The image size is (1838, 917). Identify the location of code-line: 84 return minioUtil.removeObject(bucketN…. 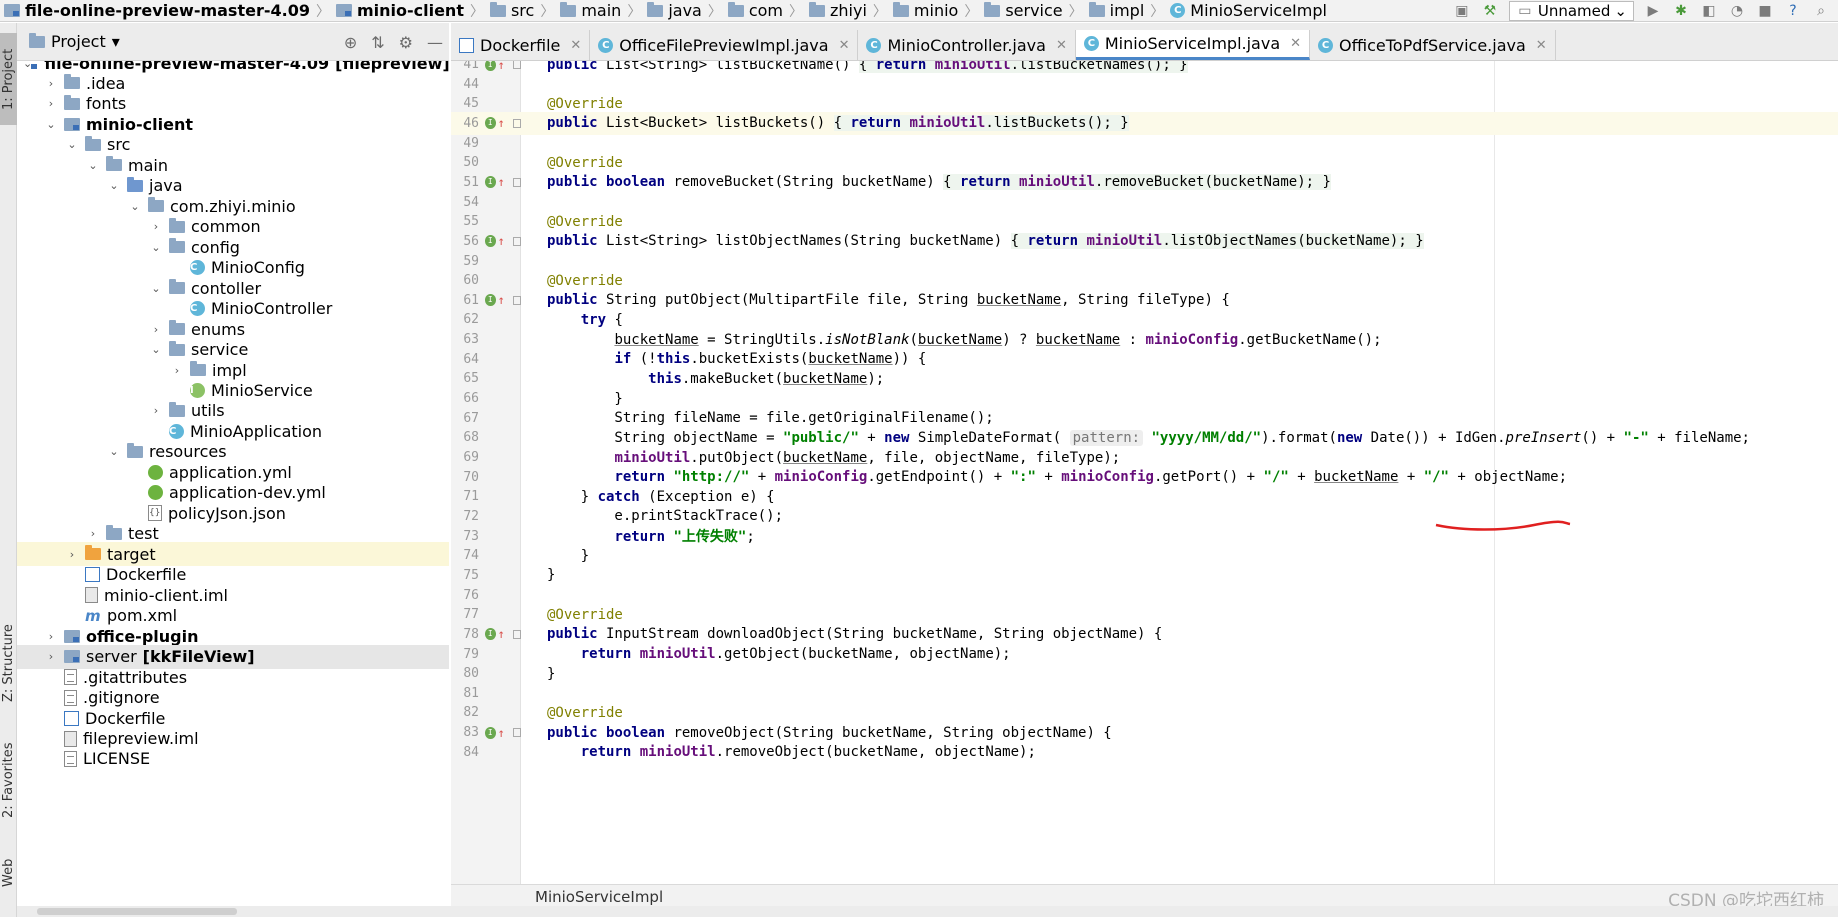
(1144, 752).